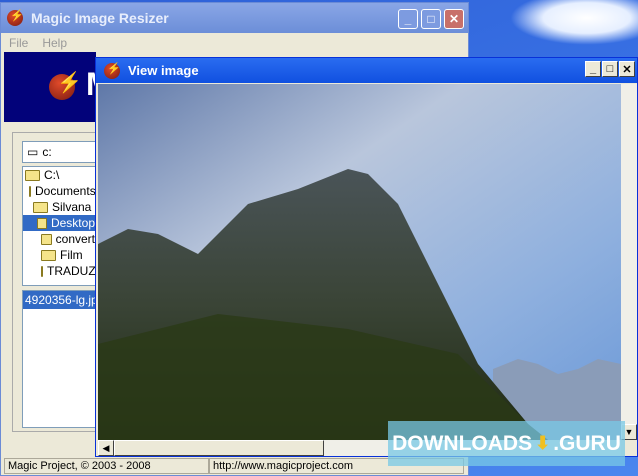 The image size is (638, 476). I want to click on download-arrow-icon: ⬇, so click(543, 443).